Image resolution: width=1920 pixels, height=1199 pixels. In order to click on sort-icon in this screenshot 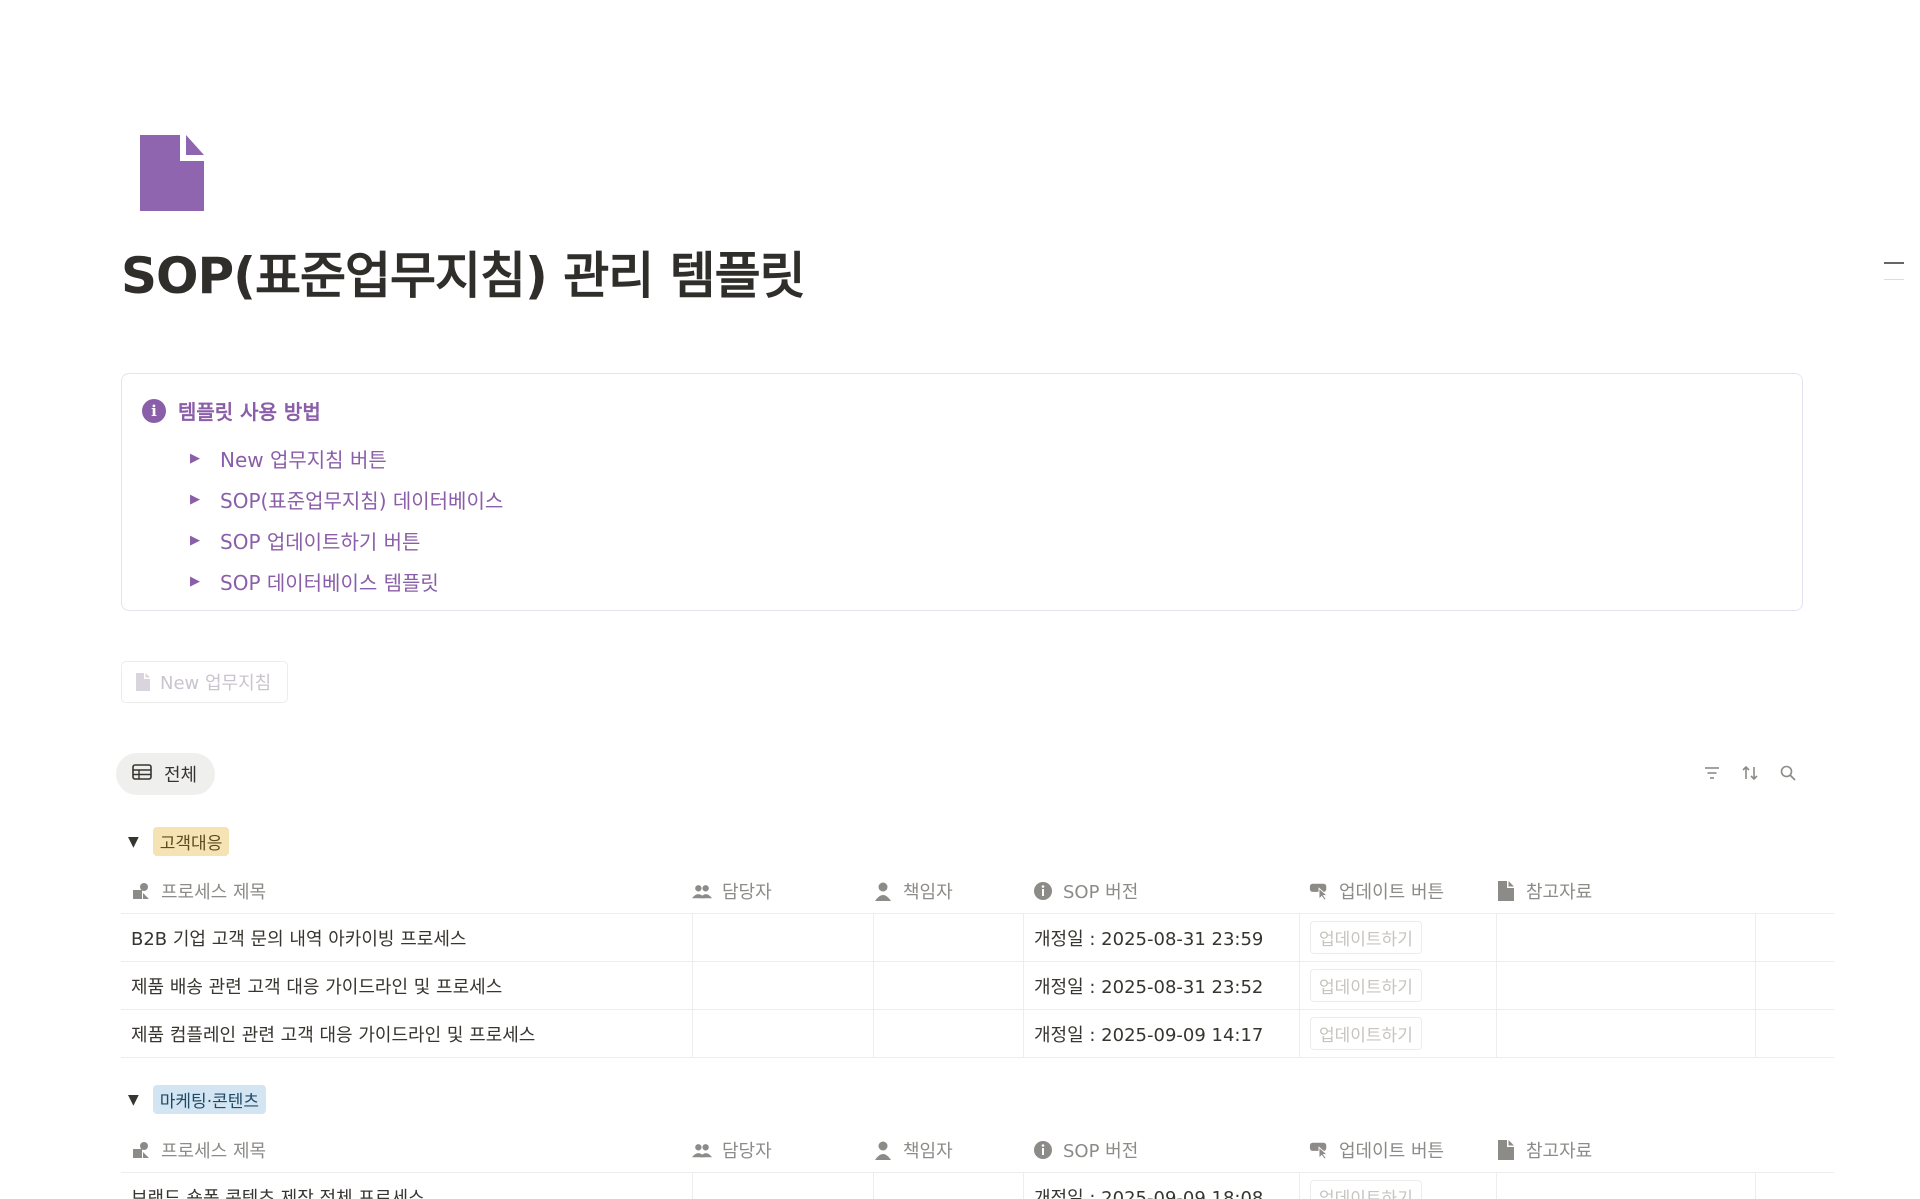, I will do `click(1750, 774)`.